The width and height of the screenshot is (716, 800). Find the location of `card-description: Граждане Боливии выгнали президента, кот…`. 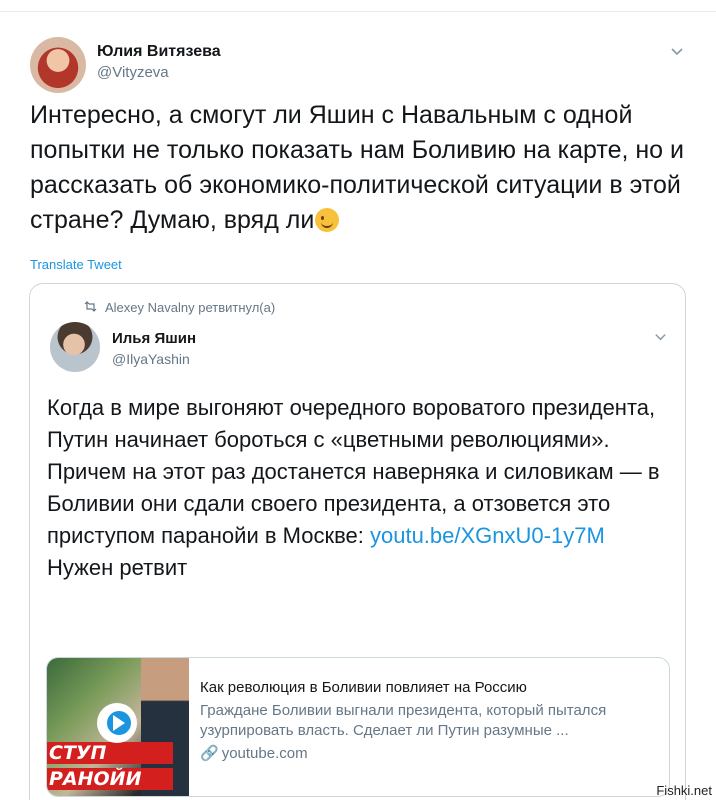

card-description: Граждане Боливии выгнали президента, кот… is located at coordinates (403, 720).